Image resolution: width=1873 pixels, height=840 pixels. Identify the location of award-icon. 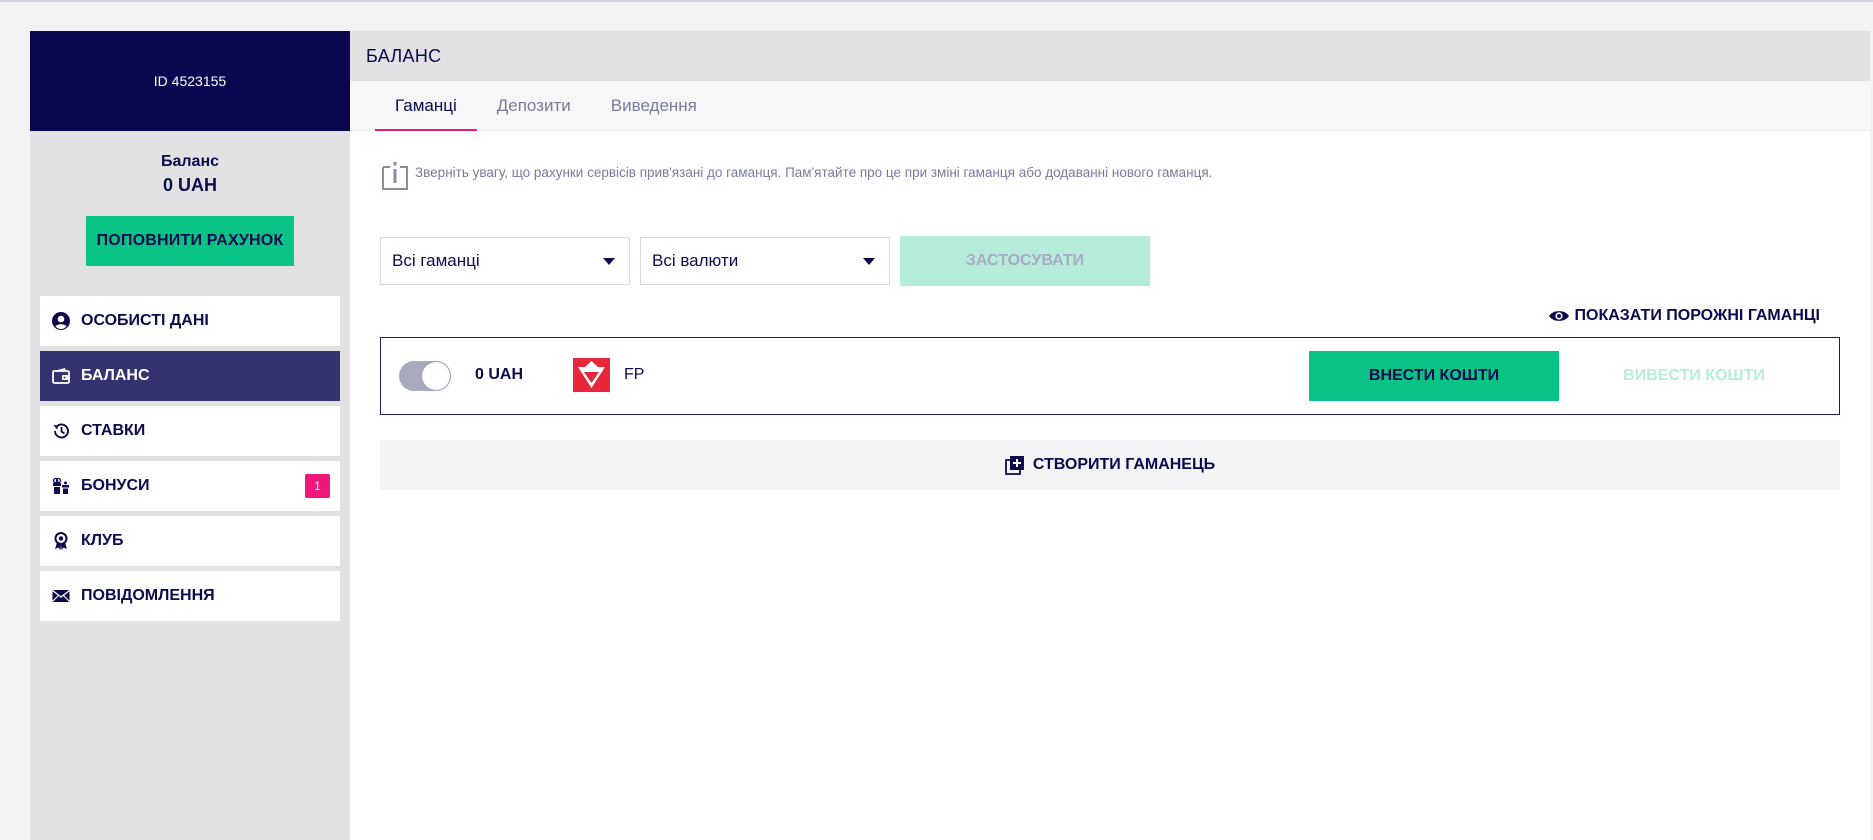
(61, 541).